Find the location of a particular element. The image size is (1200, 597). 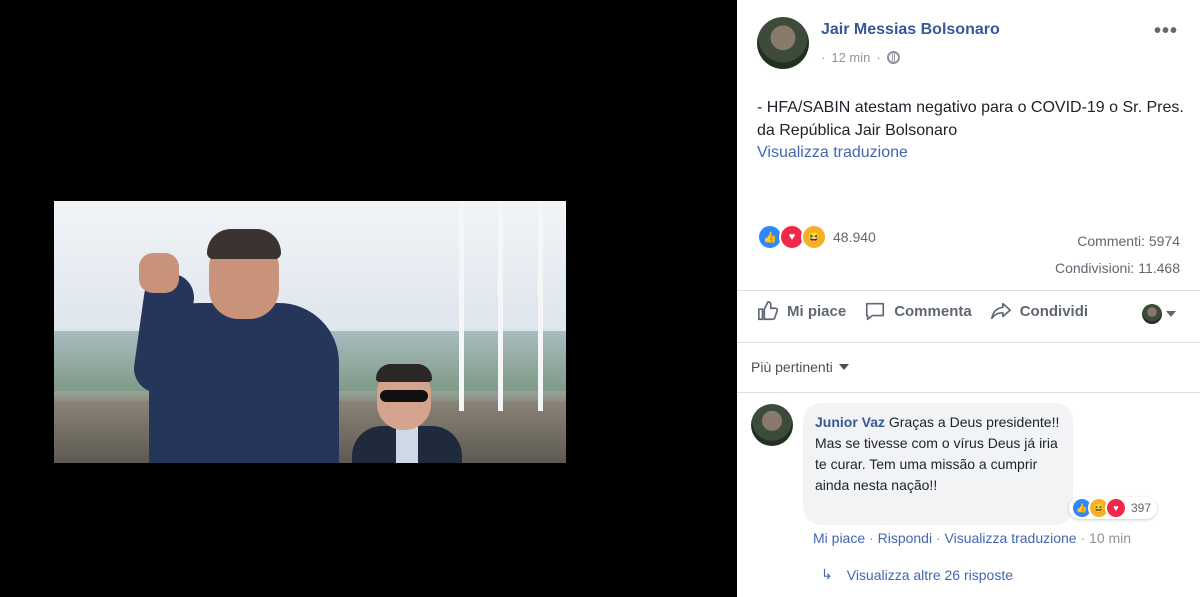

comment-icon is located at coordinates (875, 311).